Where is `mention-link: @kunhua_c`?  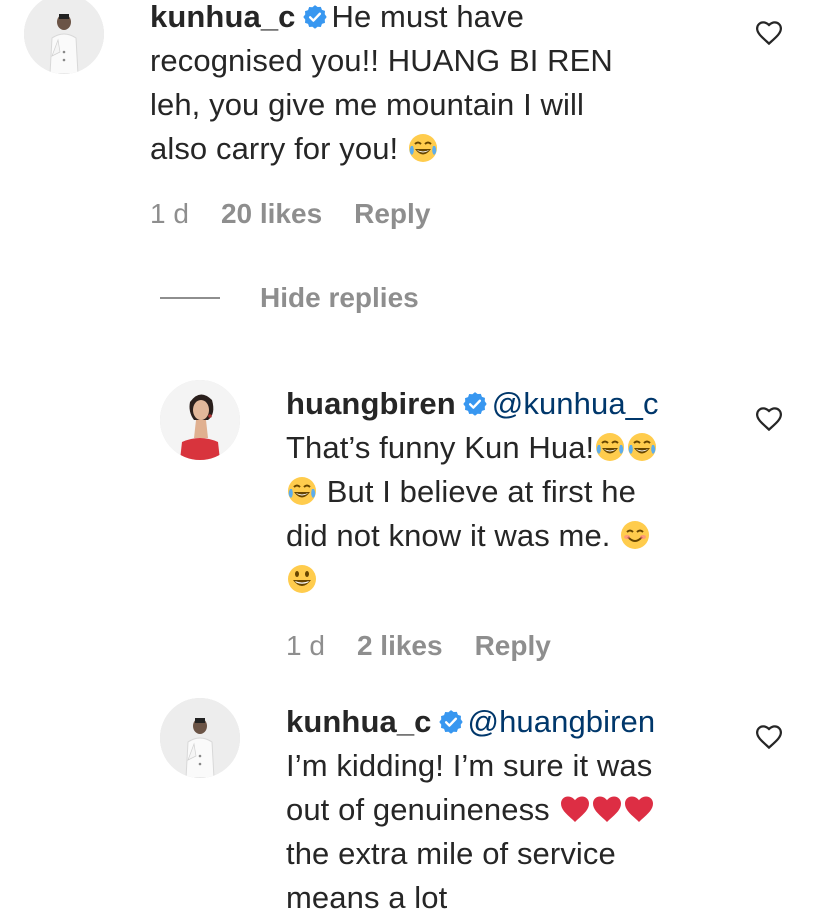
mention-link: @kunhua_c is located at coordinates (575, 403).